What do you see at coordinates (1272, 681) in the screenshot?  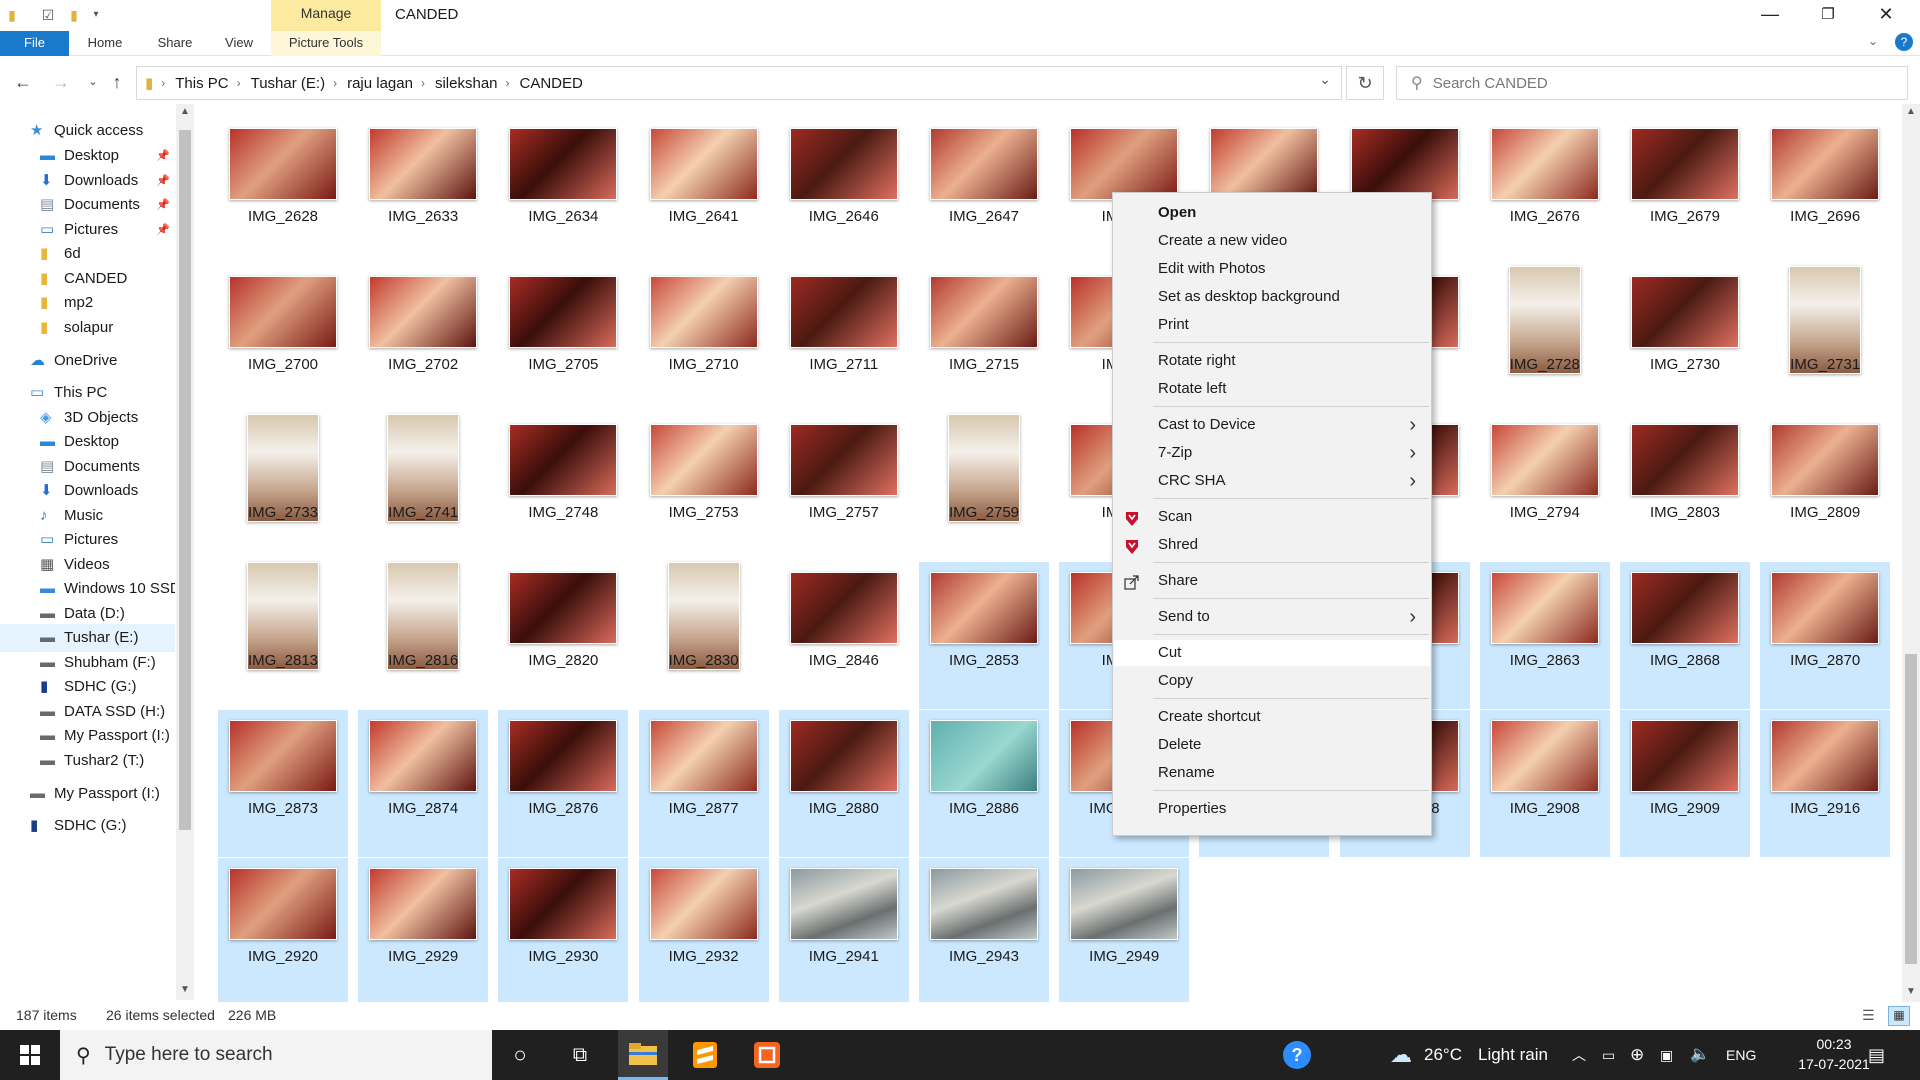 I see `menu-item: Copy` at bounding box center [1272, 681].